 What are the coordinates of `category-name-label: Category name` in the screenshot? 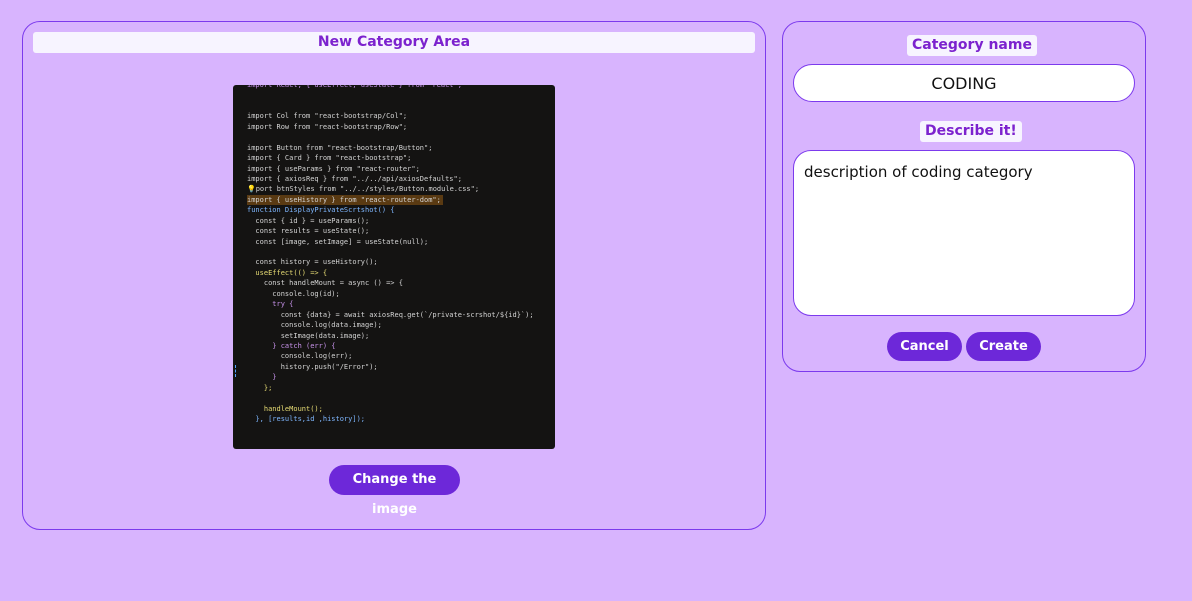 It's located at (972, 45).